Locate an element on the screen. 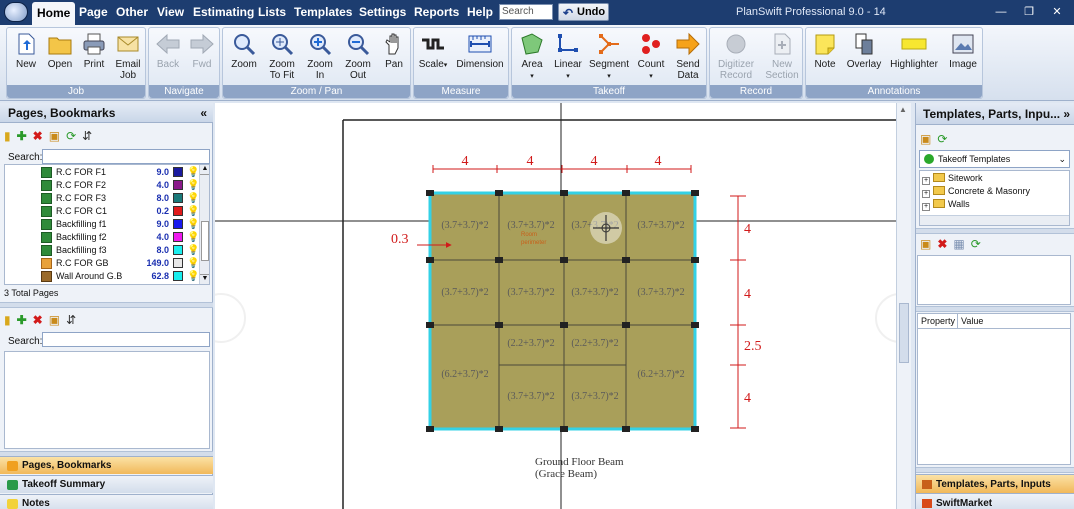  send-data-button: Send Data is located at coordinates (688, 58).